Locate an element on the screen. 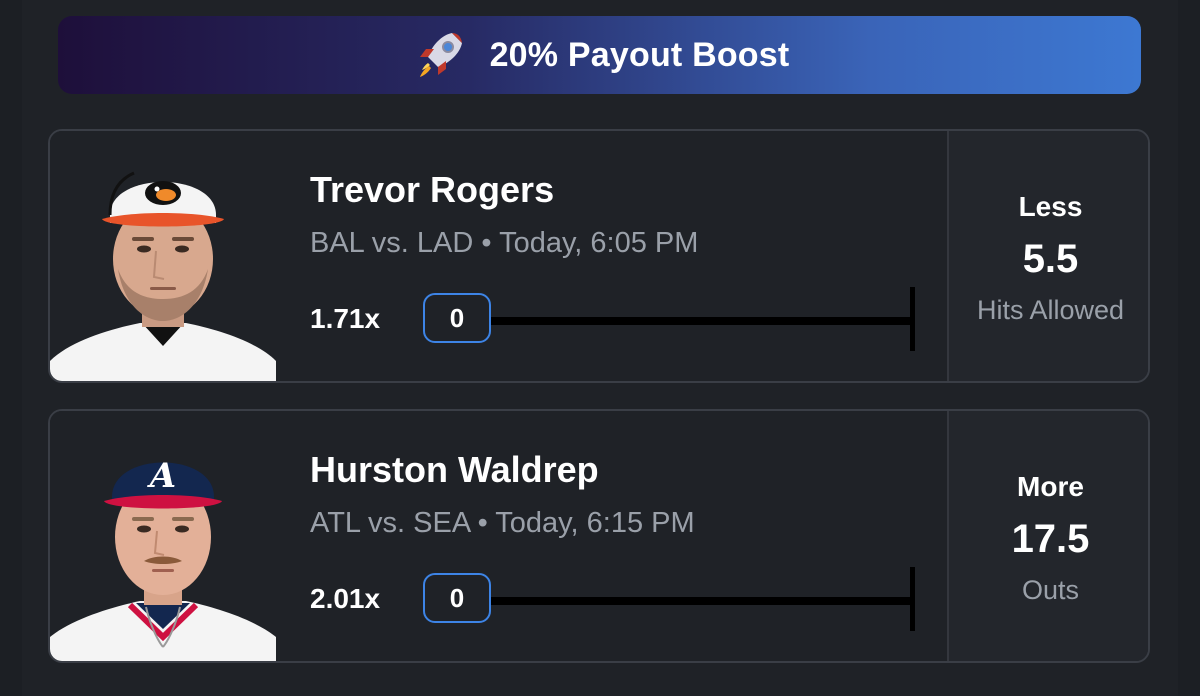  pick-line-value: 5.5 is located at coordinates (1050, 259).